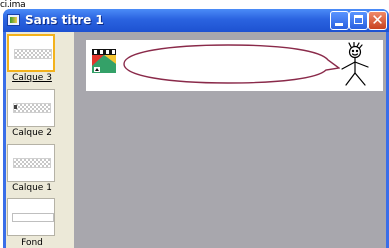 The width and height of the screenshot is (389, 248). Describe the element at coordinates (32, 188) in the screenshot. I see `layer-label: Calque 1` at that location.